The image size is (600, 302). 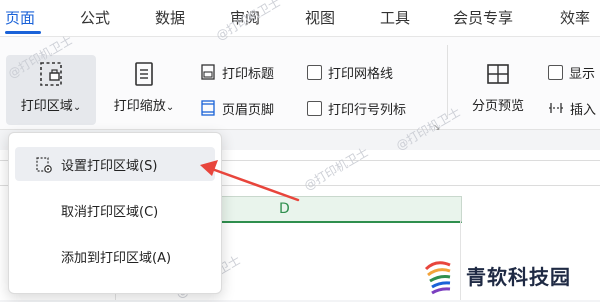 I want to click on brand-logo: 青软科技园, so click(x=509, y=275).